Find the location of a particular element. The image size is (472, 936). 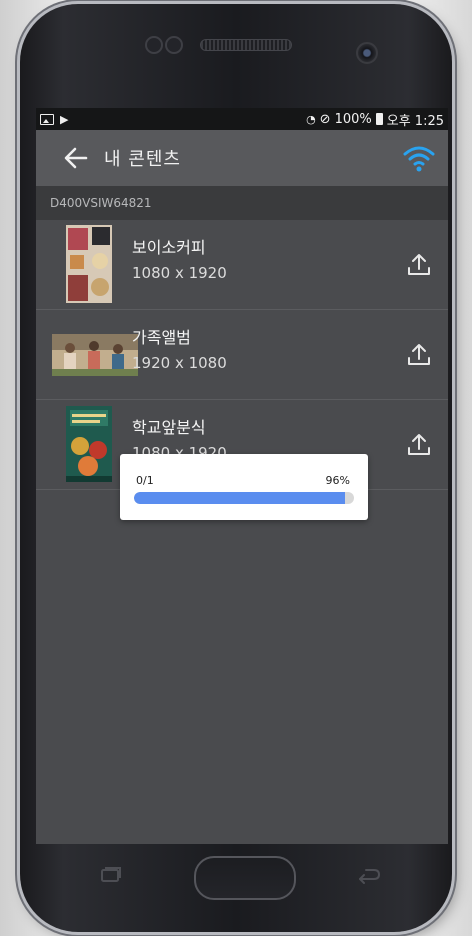

content-name: 학교앞분식 is located at coordinates (169, 427).